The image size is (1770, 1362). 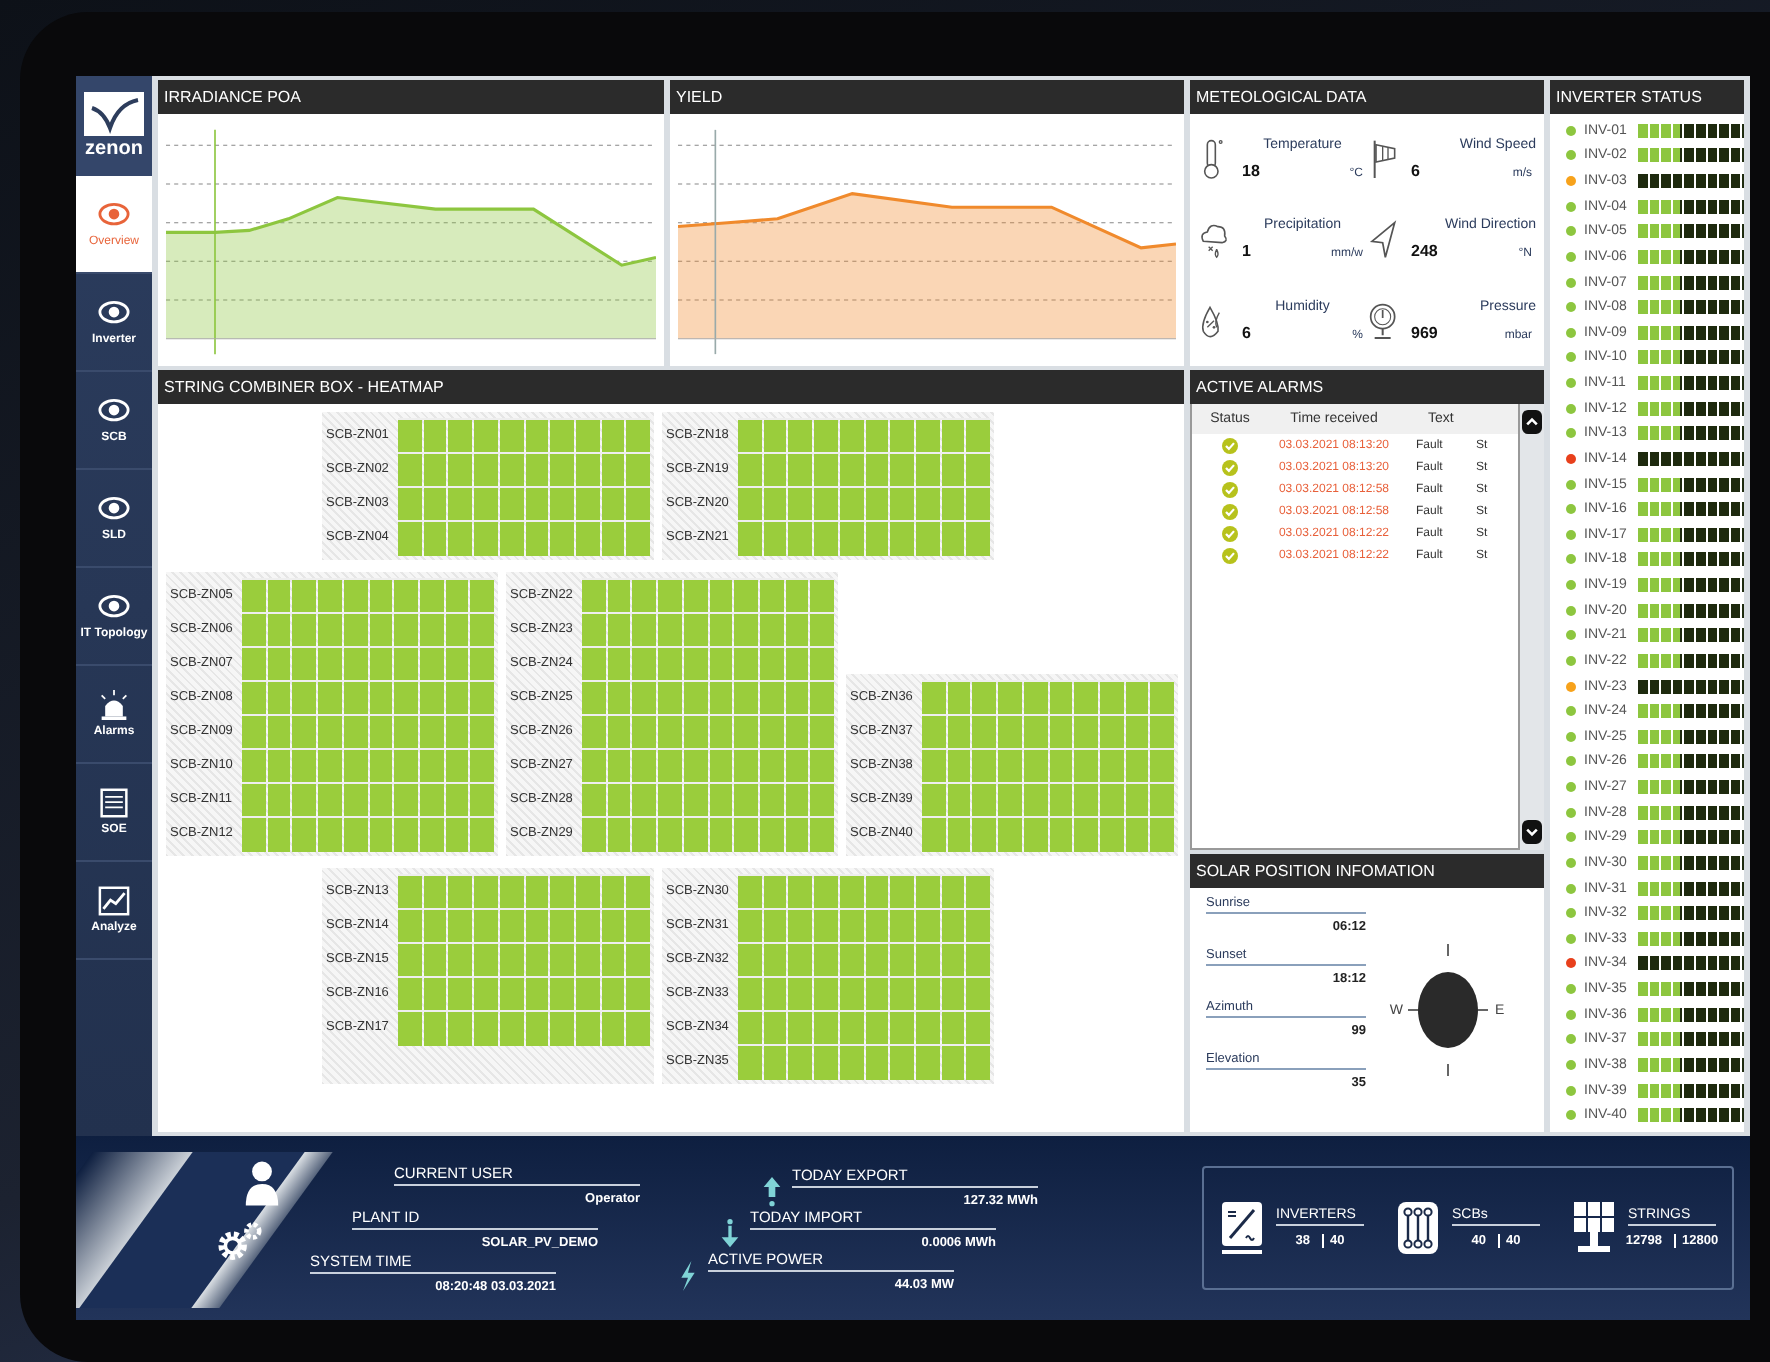 What do you see at coordinates (411, 97) in the screenshot?
I see `panel-title: IRRADIANCE POA` at bounding box center [411, 97].